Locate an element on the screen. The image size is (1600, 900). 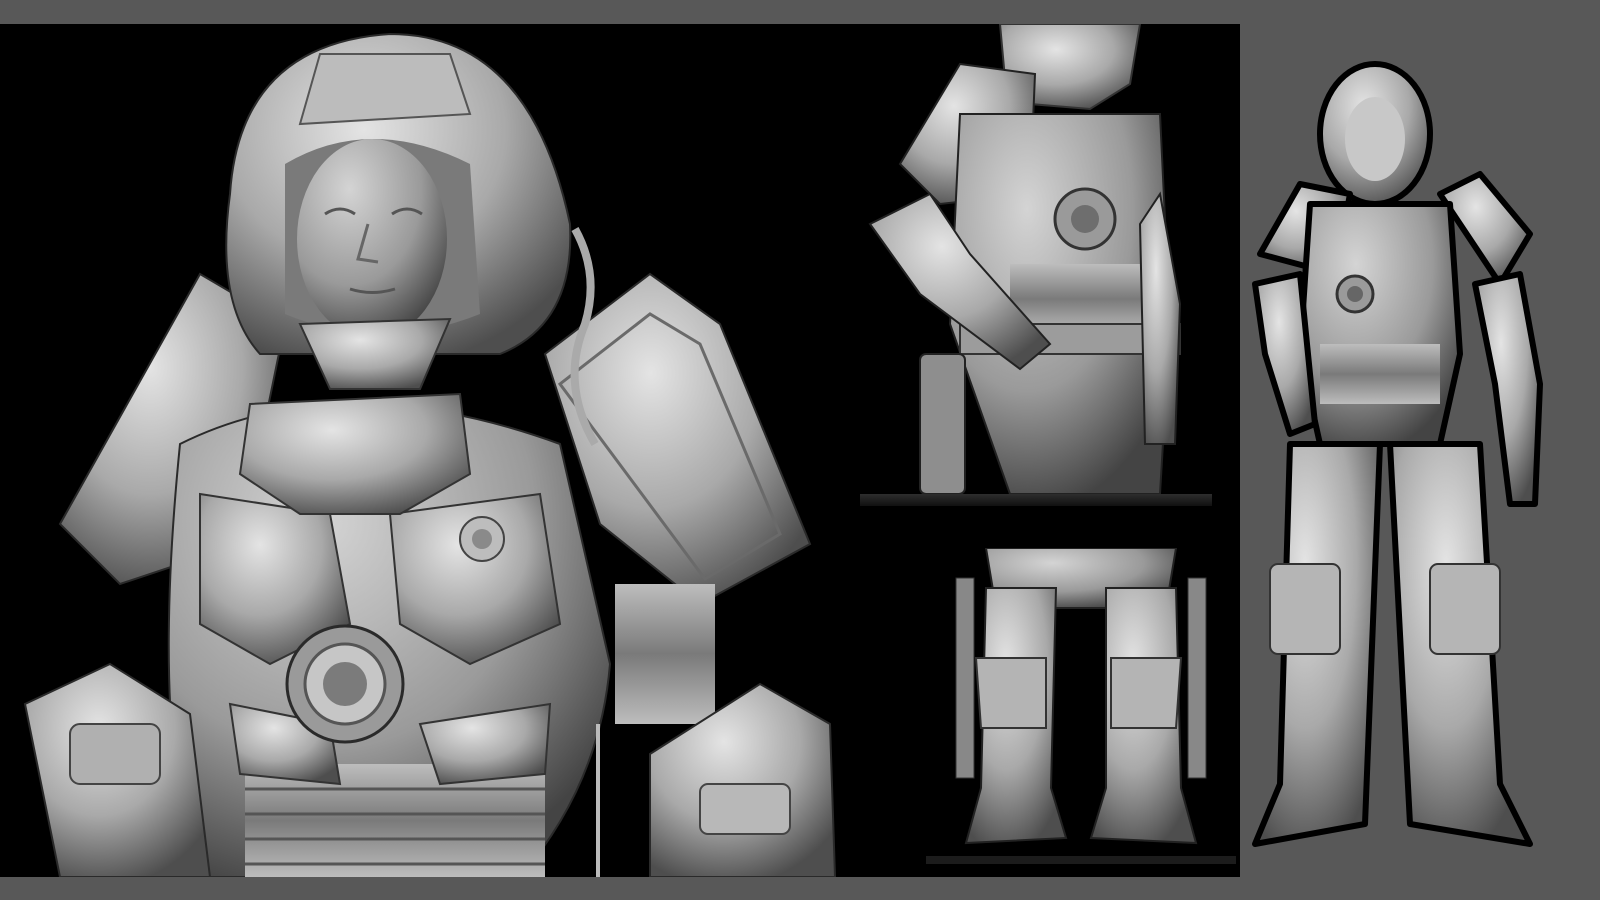
floor-shadow is located at coordinates (1036, 500).